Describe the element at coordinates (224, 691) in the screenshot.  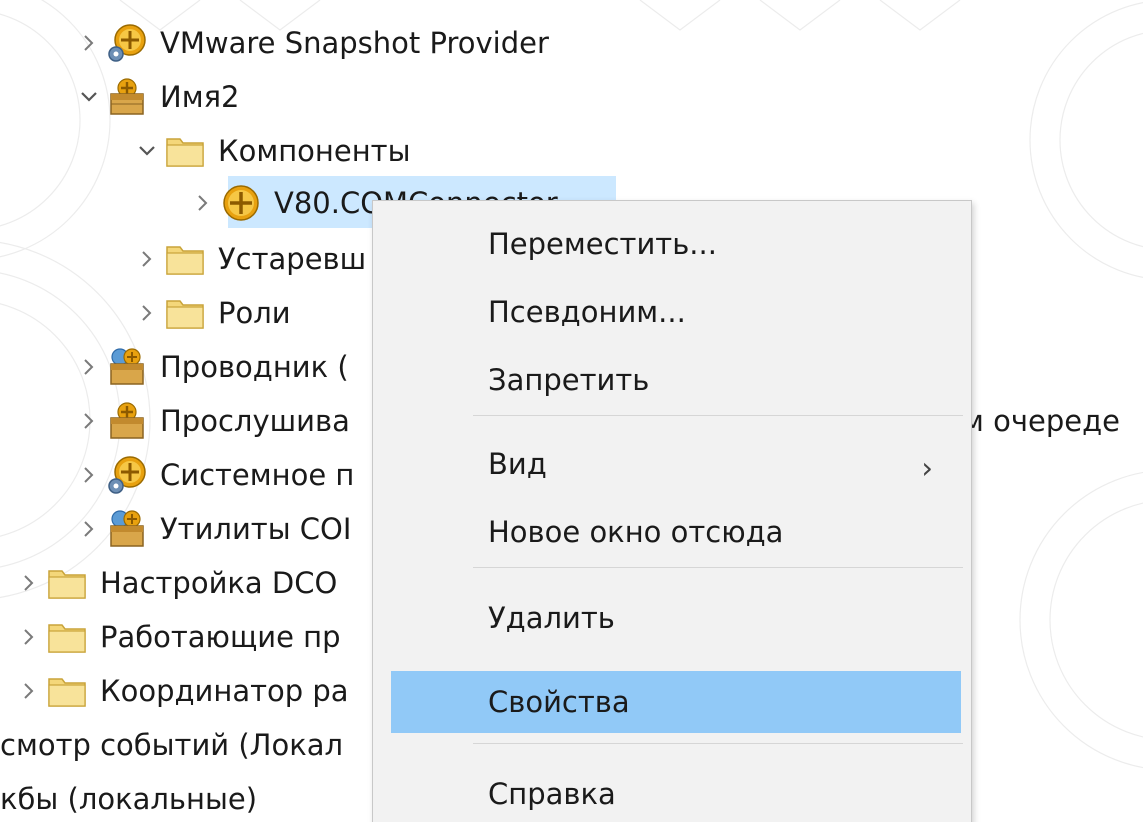
I see `tree-item-label: Координатор ра` at that location.